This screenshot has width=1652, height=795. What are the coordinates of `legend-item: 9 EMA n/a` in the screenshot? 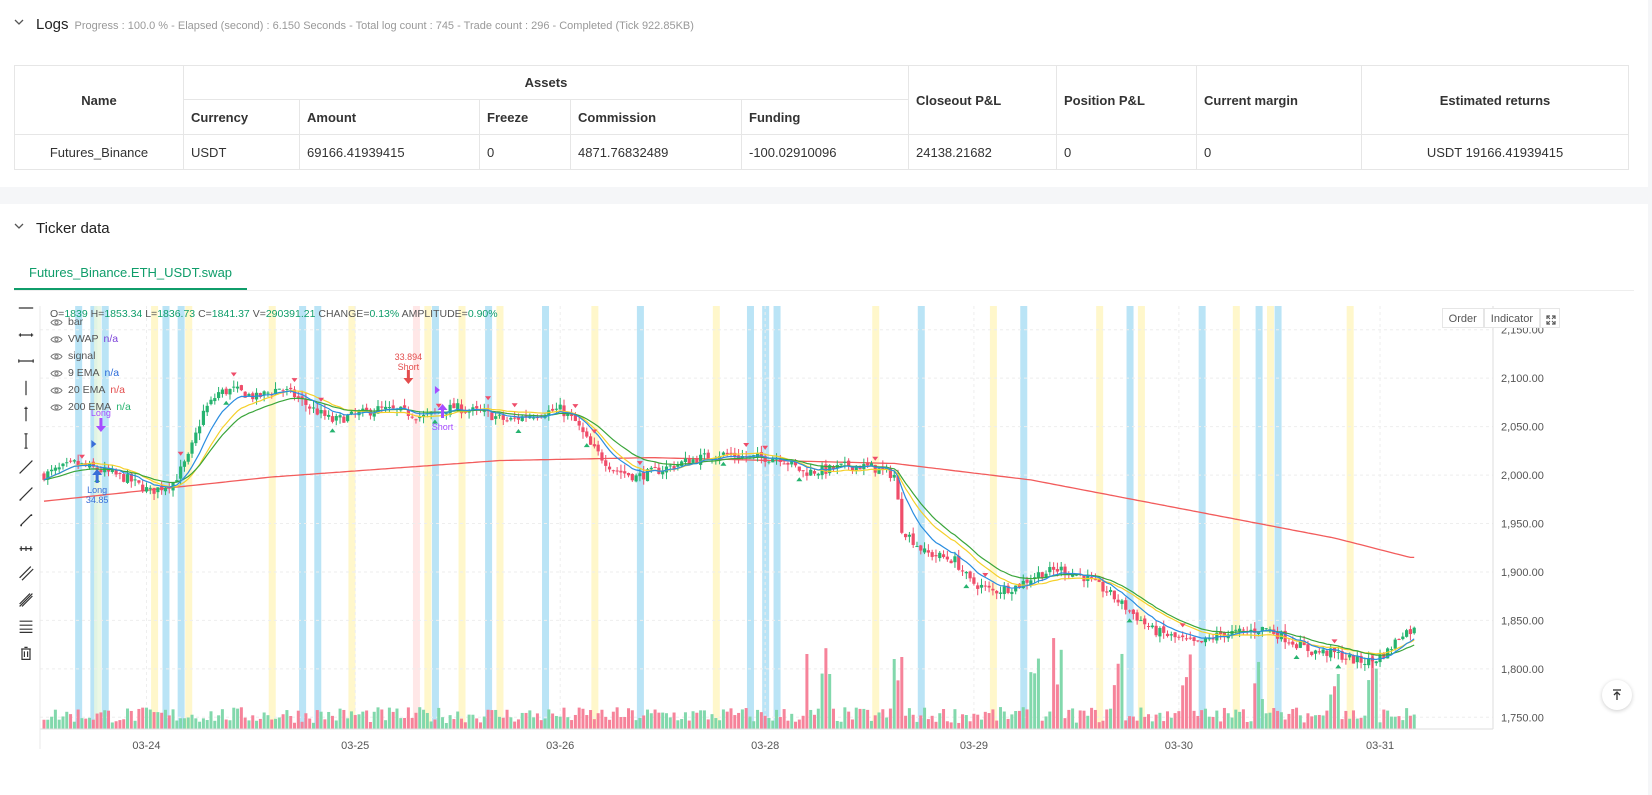 It's located at (84, 373).